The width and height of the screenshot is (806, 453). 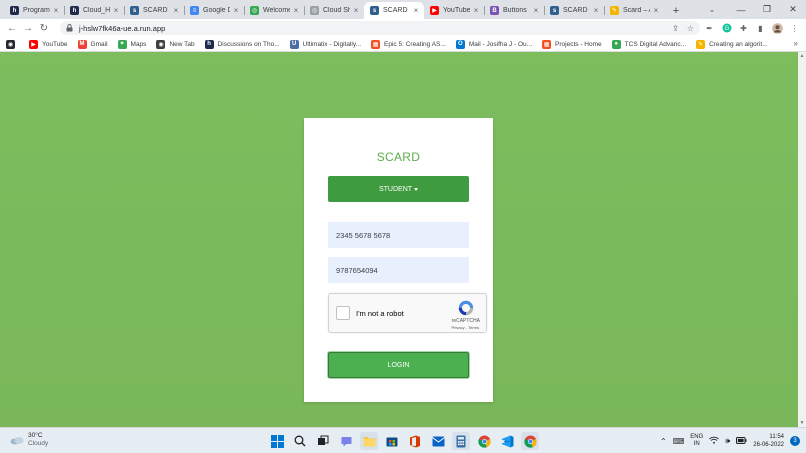 What do you see at coordinates (802, 56) in the screenshot?
I see `scroll-up-arrow-icon: ▲` at bounding box center [802, 56].